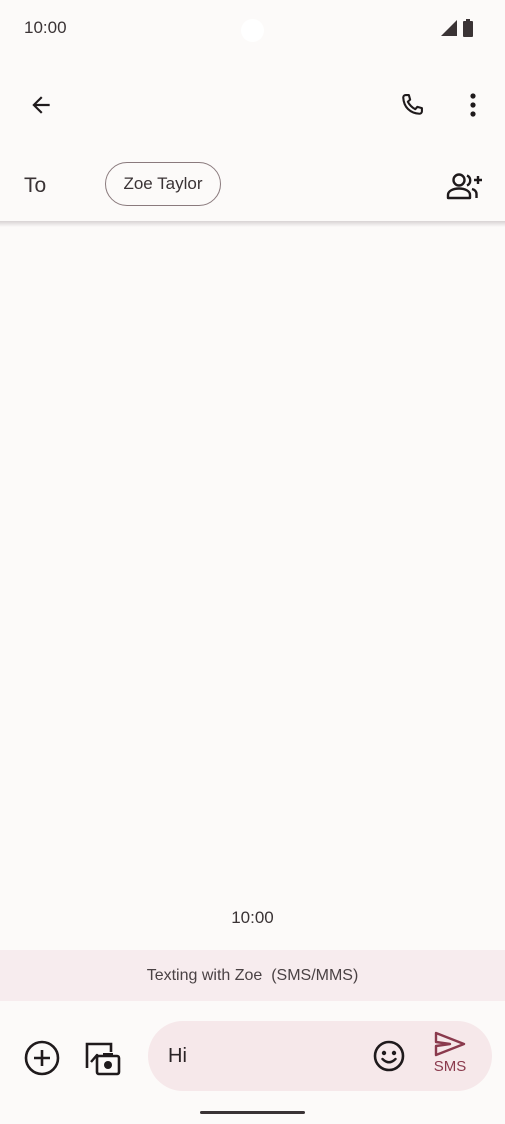  I want to click on send-button: SMS, so click(450, 1057).